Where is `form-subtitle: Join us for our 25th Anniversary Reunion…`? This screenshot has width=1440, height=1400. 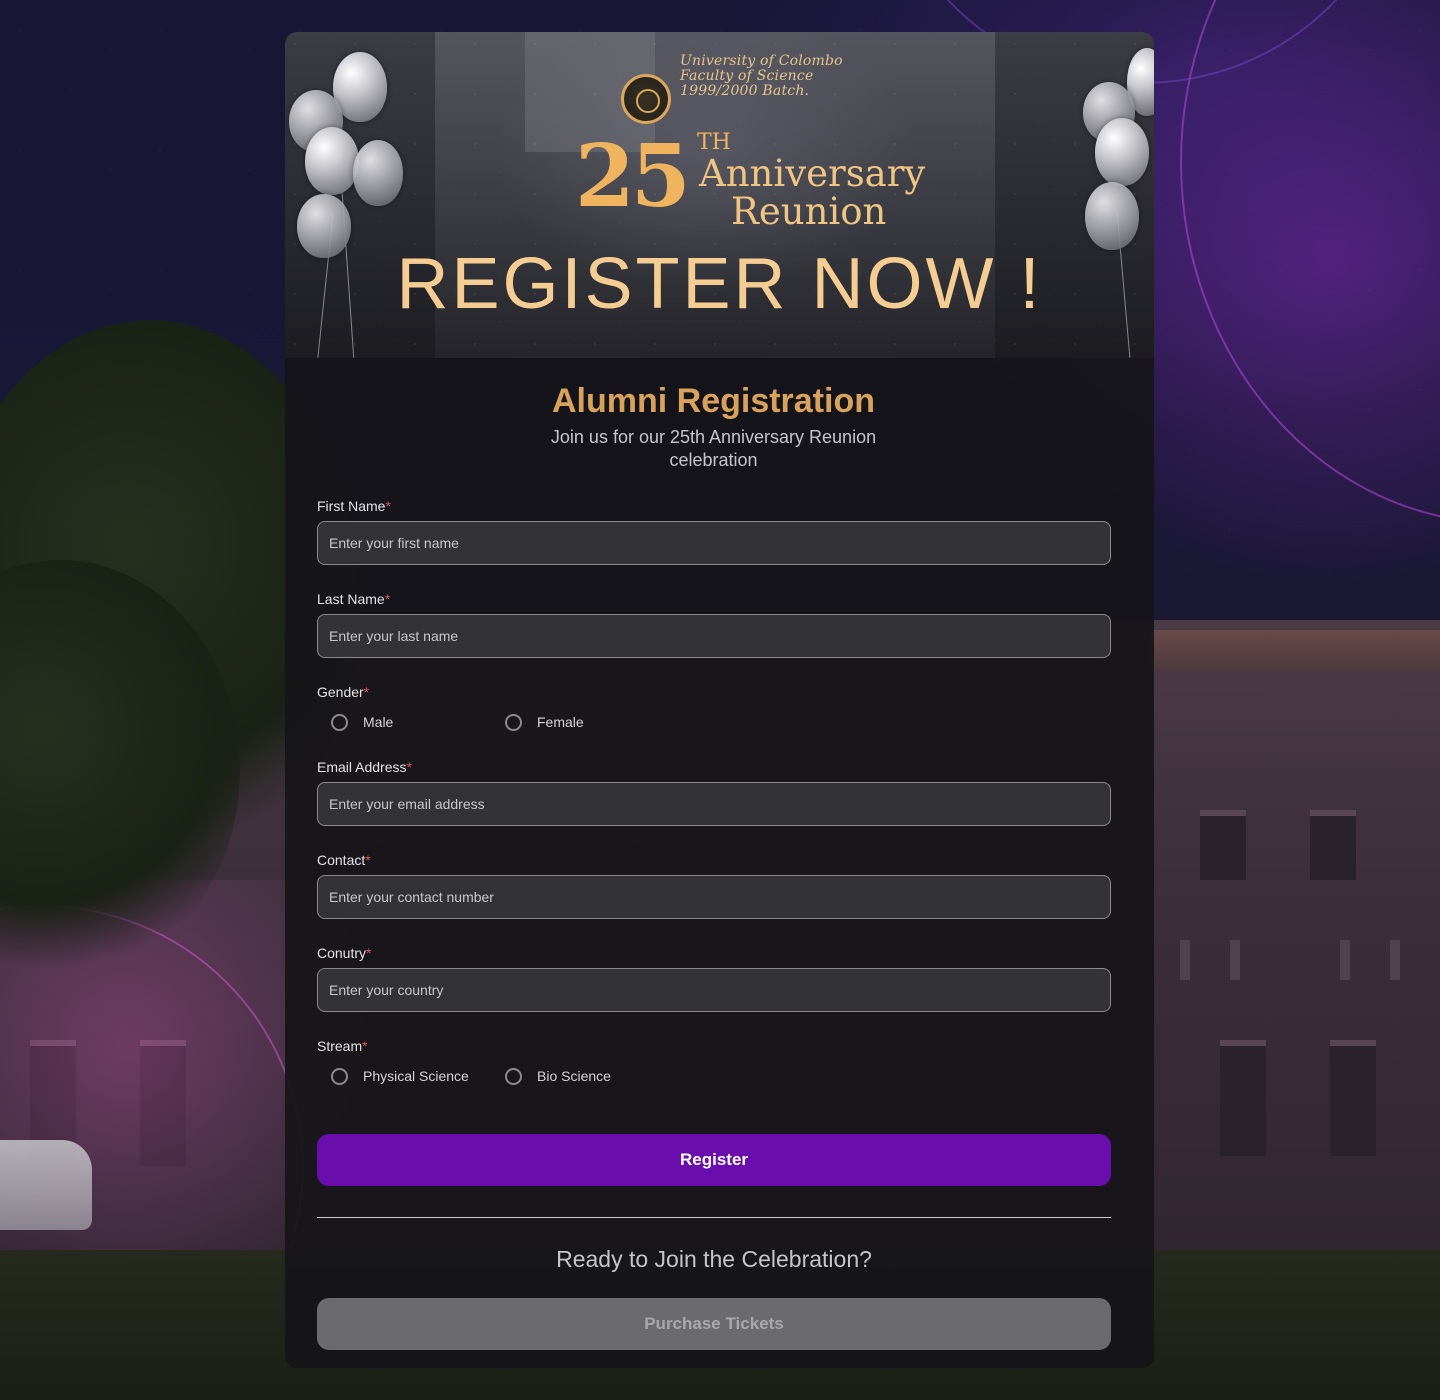 form-subtitle: Join us for our 25th Anniversary Reunion… is located at coordinates (713, 448).